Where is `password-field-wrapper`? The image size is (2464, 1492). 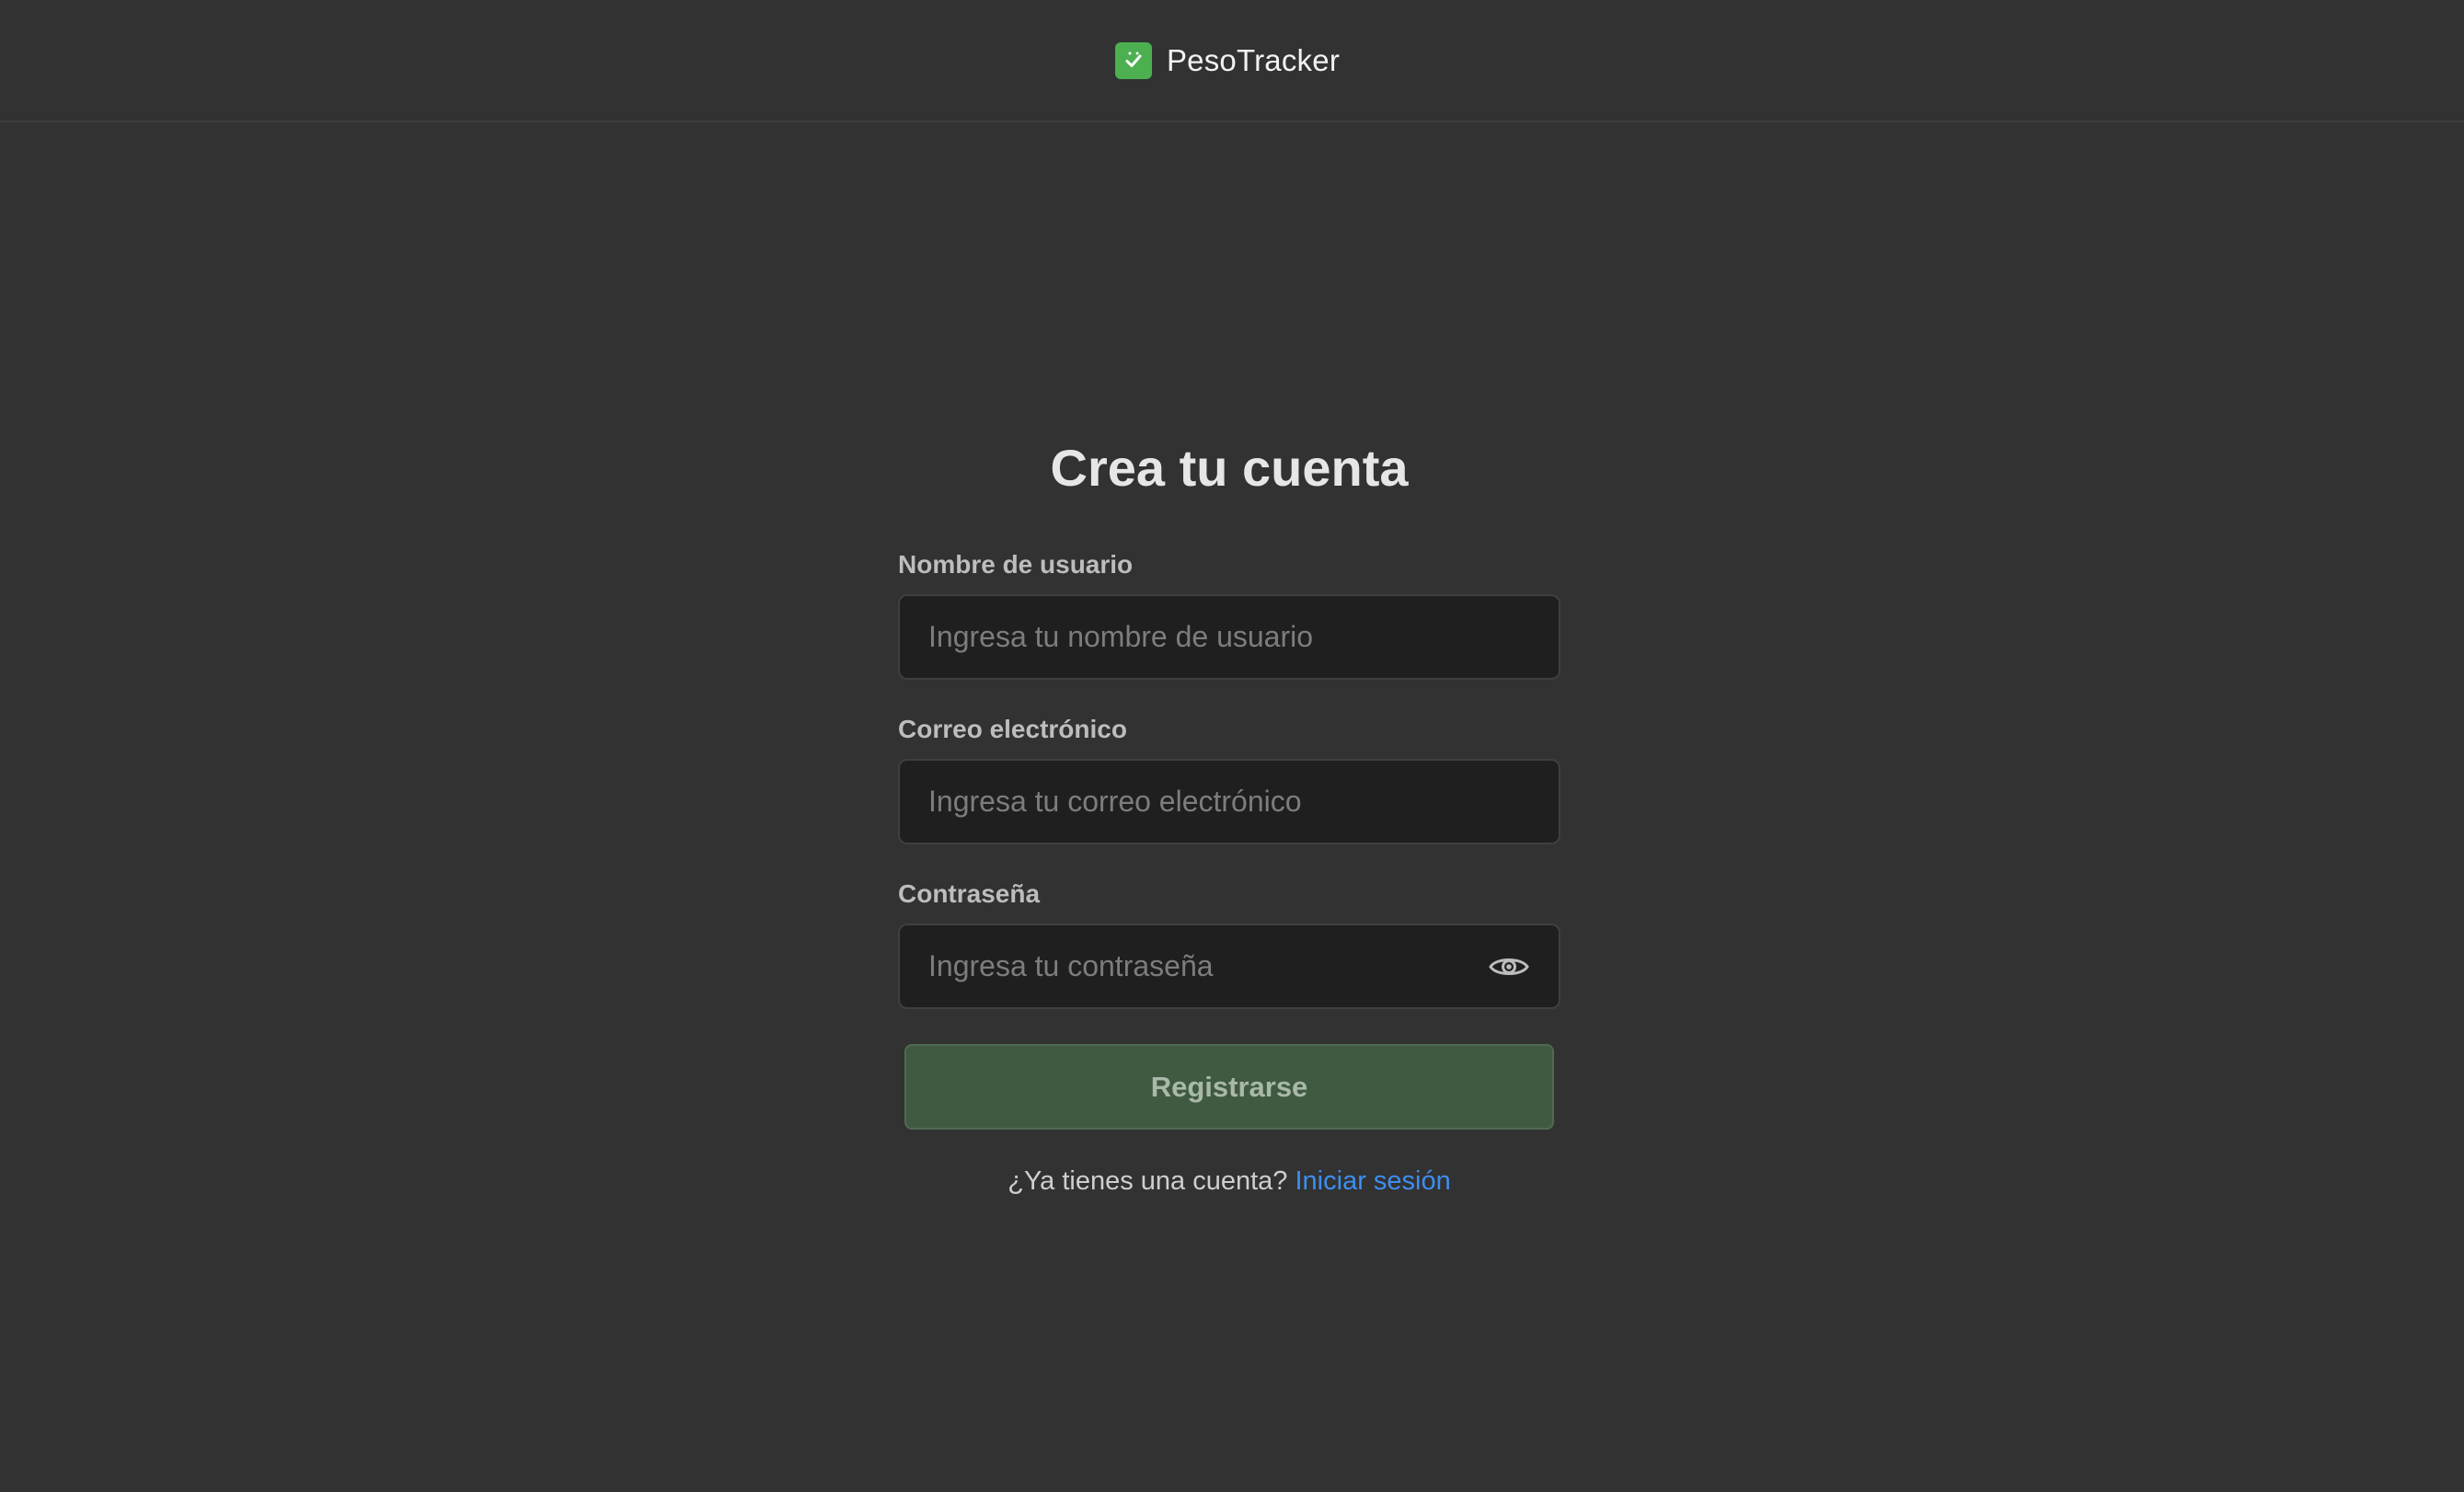 password-field-wrapper is located at coordinates (1229, 966).